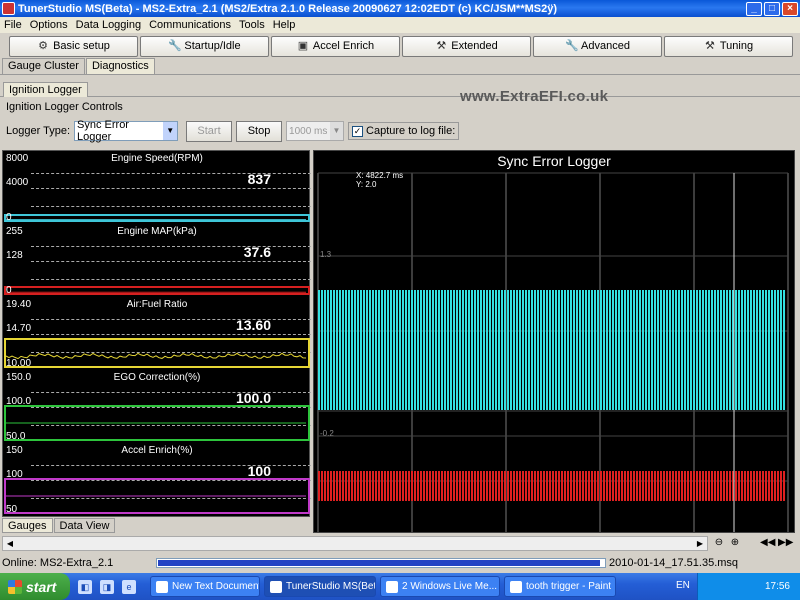 This screenshot has height=600, width=800. I want to click on close-button: ×, so click(790, 8).